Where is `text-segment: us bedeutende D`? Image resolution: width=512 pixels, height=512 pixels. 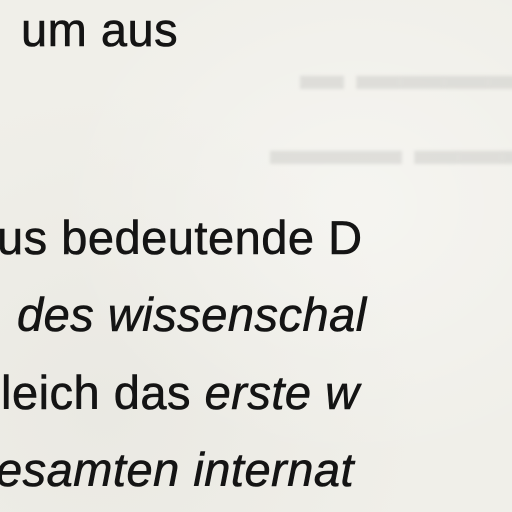 text-segment: us bedeutende D is located at coordinates (181, 237).